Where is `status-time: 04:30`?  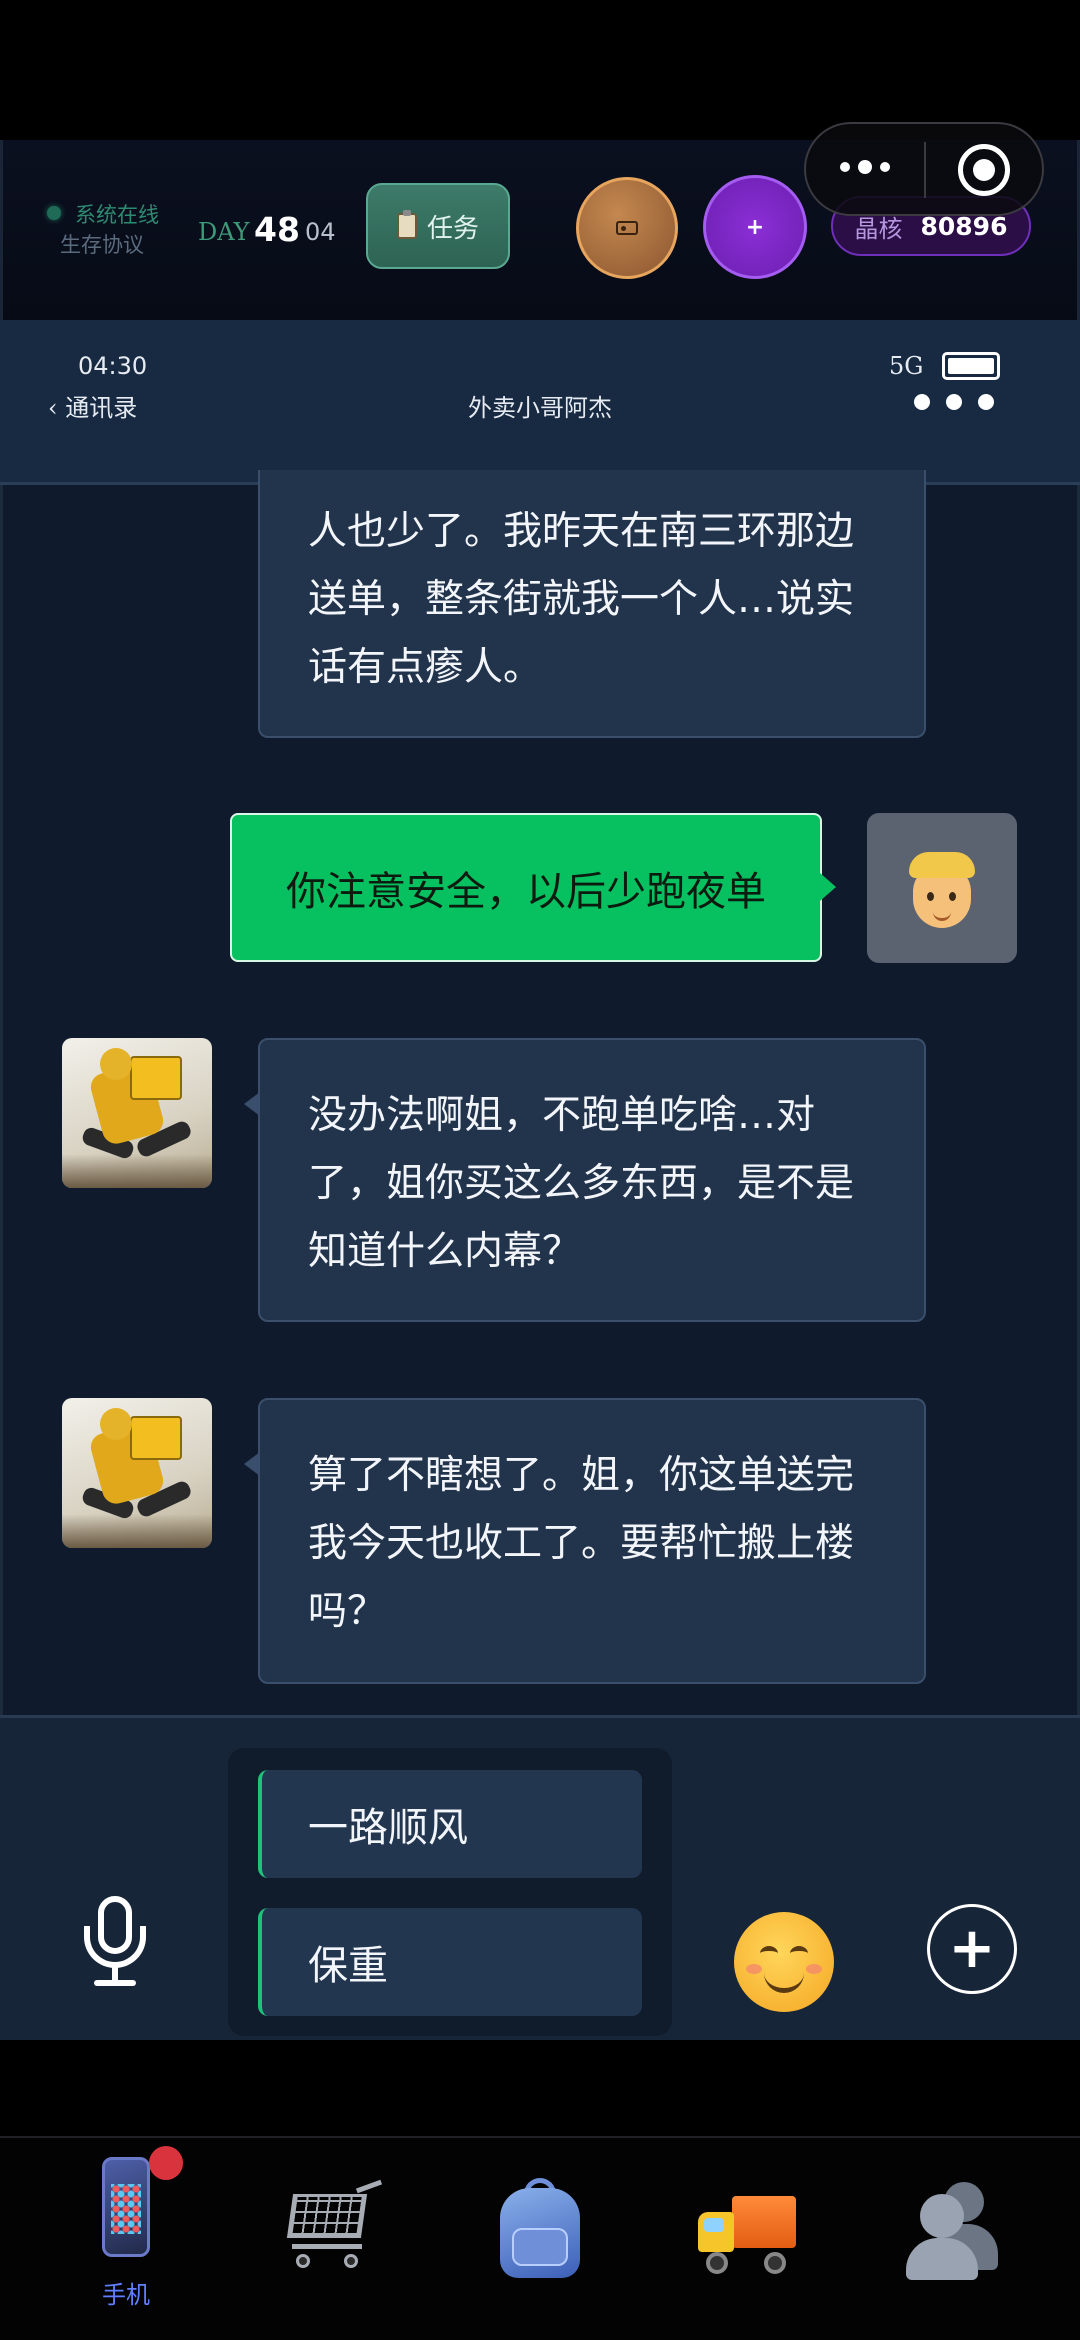 status-time: 04:30 is located at coordinates (113, 366).